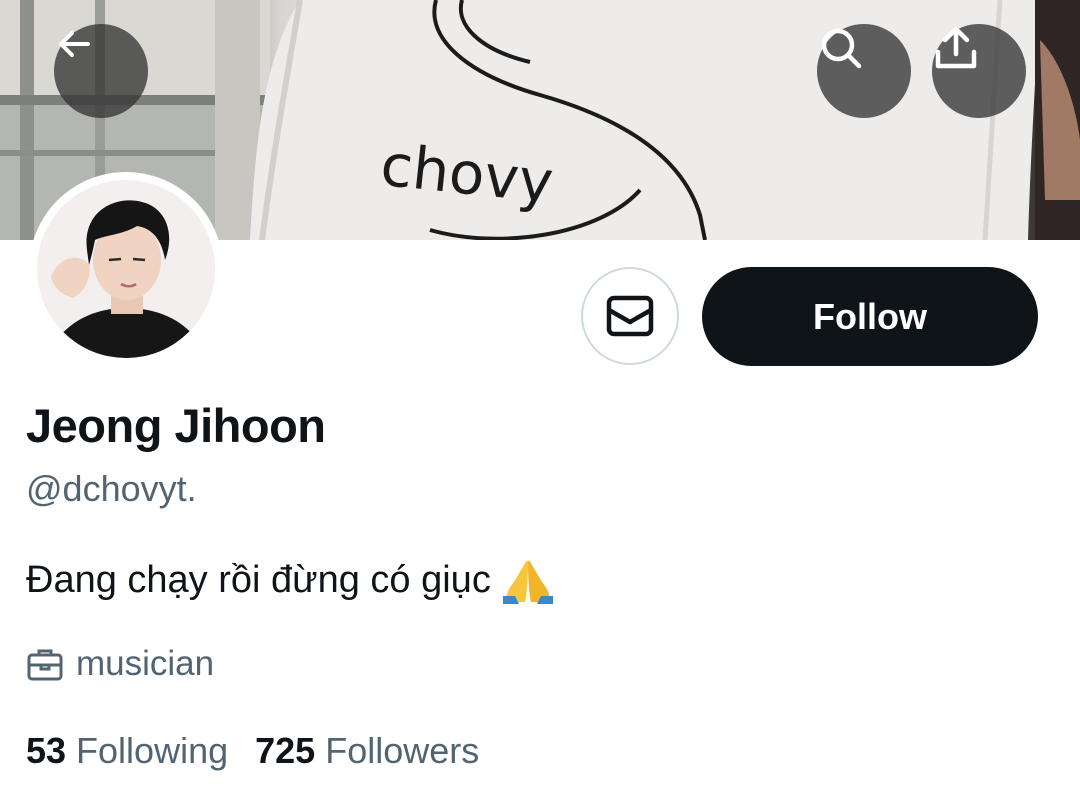 This screenshot has height=810, width=1080. Describe the element at coordinates (111, 488) in the screenshot. I see `username-handle: @dchovyt.` at that location.